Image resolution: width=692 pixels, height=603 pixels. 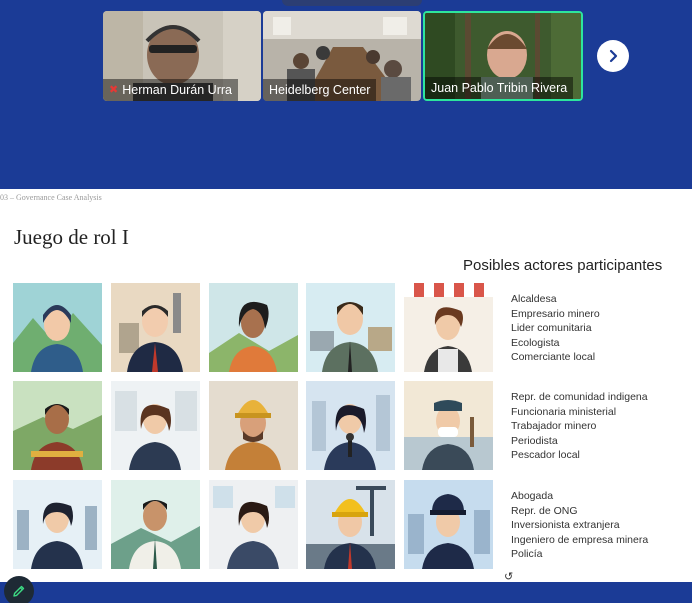 What do you see at coordinates (534, 299) in the screenshot?
I see `list-item: Alcaldesa` at bounding box center [534, 299].